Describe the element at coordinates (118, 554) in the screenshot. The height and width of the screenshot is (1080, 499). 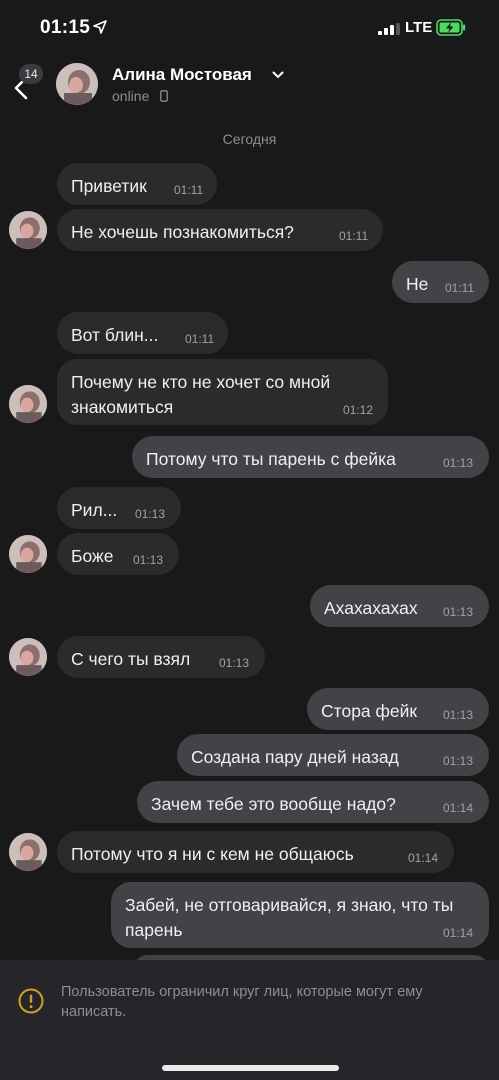
I see `message-bubble: Боже 01:13` at that location.